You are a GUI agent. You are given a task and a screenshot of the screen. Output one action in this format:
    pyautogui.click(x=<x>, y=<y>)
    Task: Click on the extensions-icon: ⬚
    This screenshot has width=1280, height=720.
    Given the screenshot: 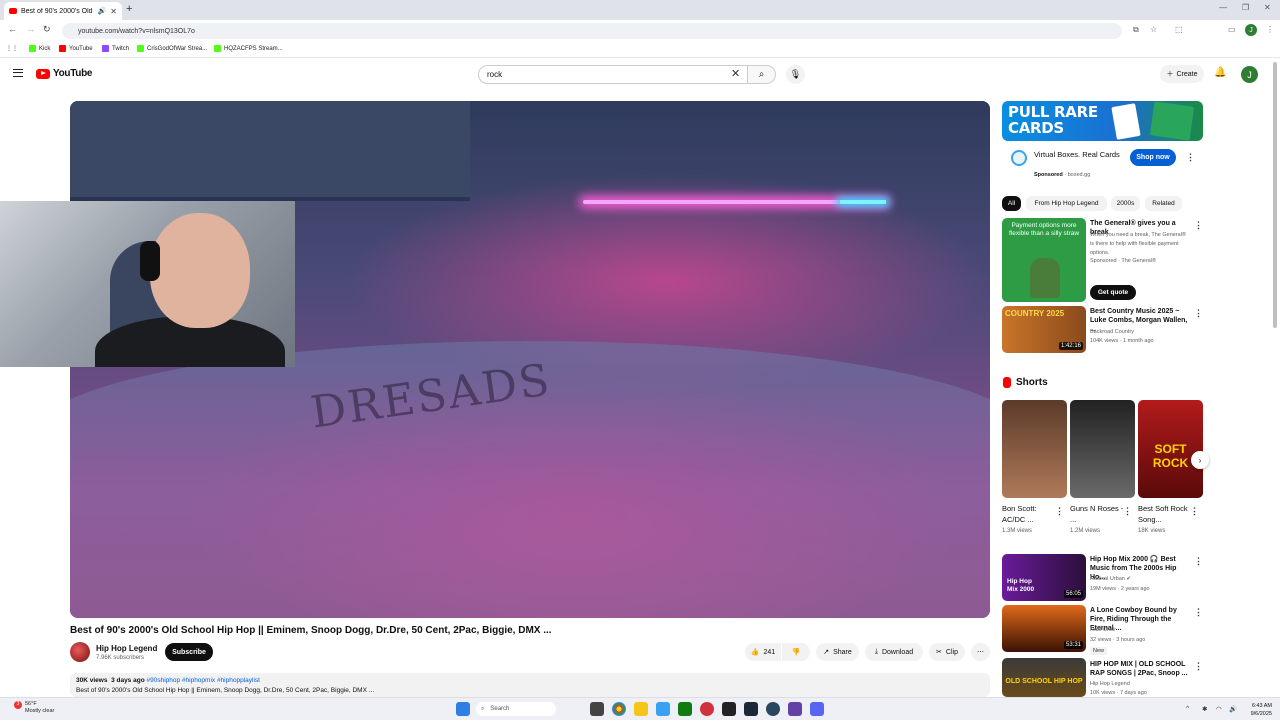 What is the action you would take?
    pyautogui.click(x=1179, y=29)
    